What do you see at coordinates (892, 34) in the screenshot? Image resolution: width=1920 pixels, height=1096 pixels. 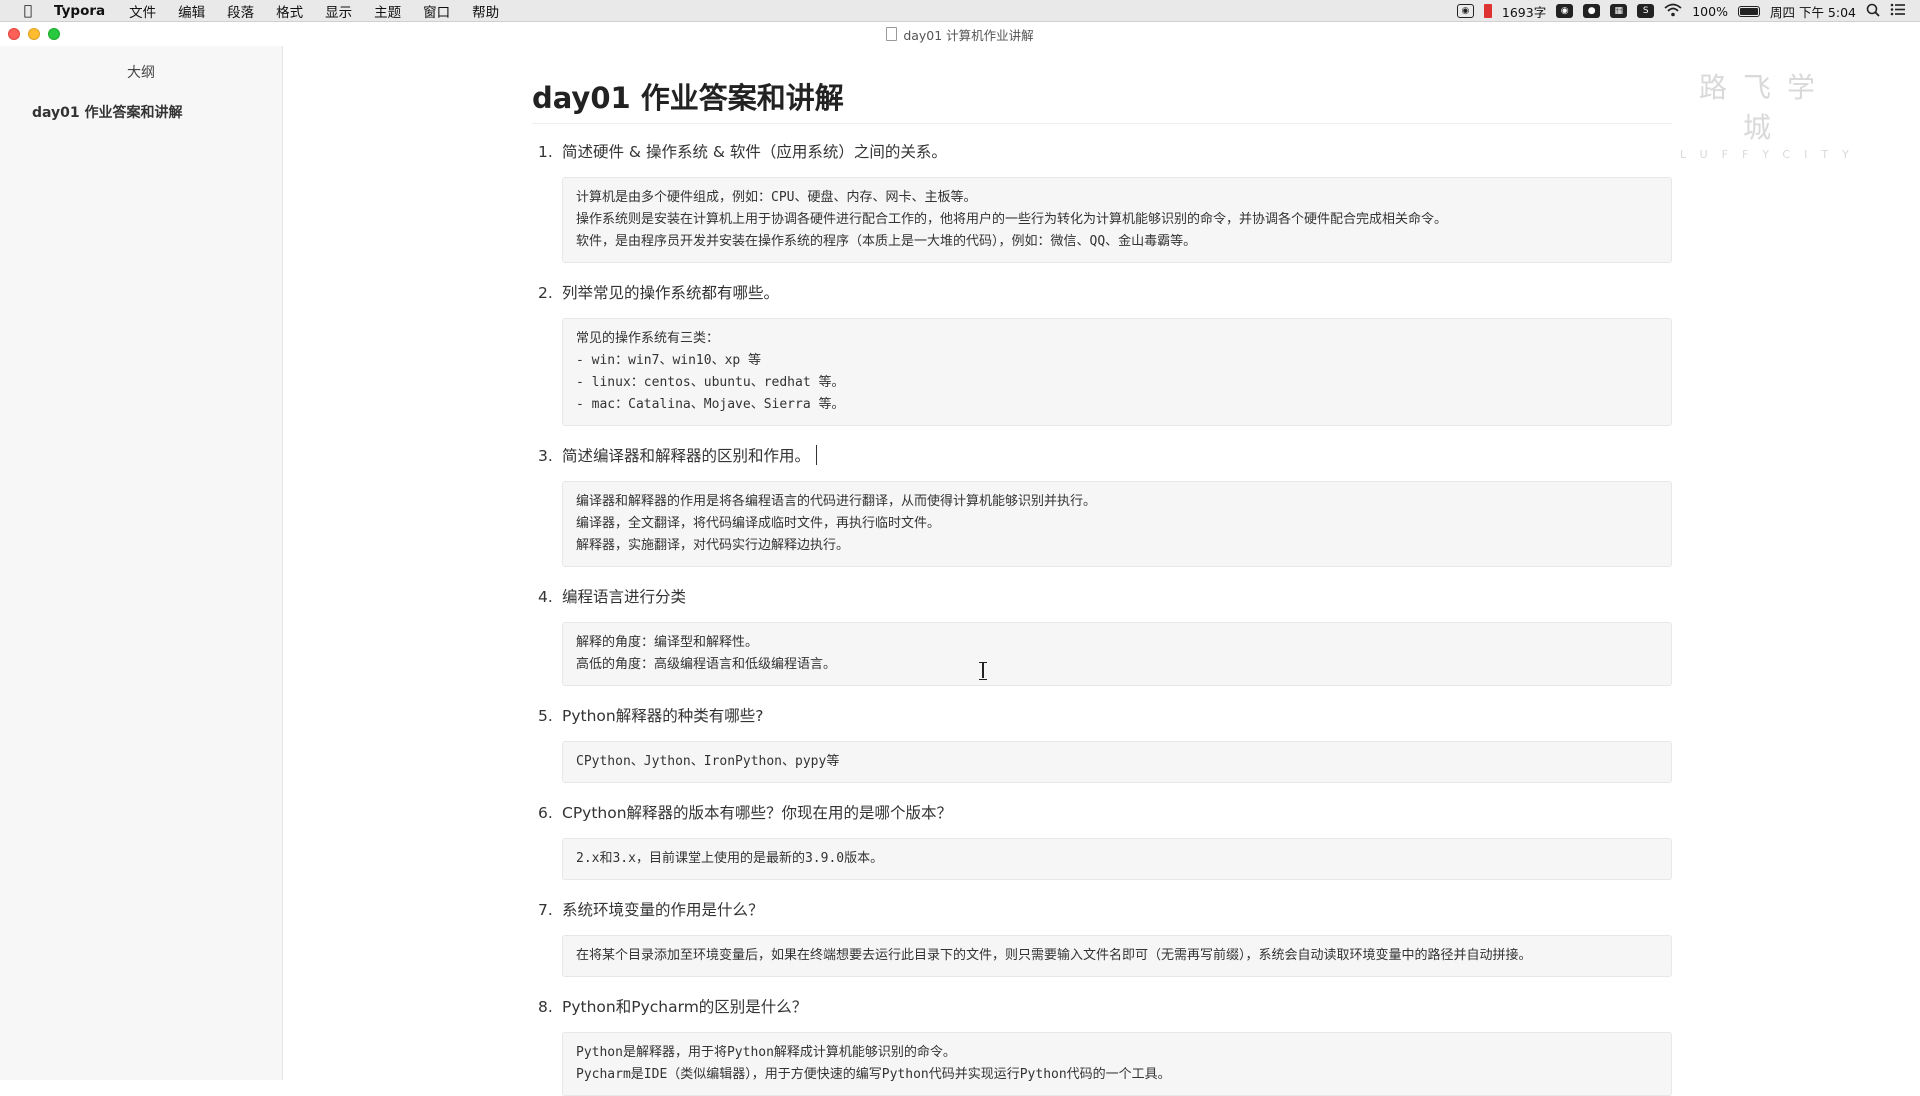 I see `document-icon` at bounding box center [892, 34].